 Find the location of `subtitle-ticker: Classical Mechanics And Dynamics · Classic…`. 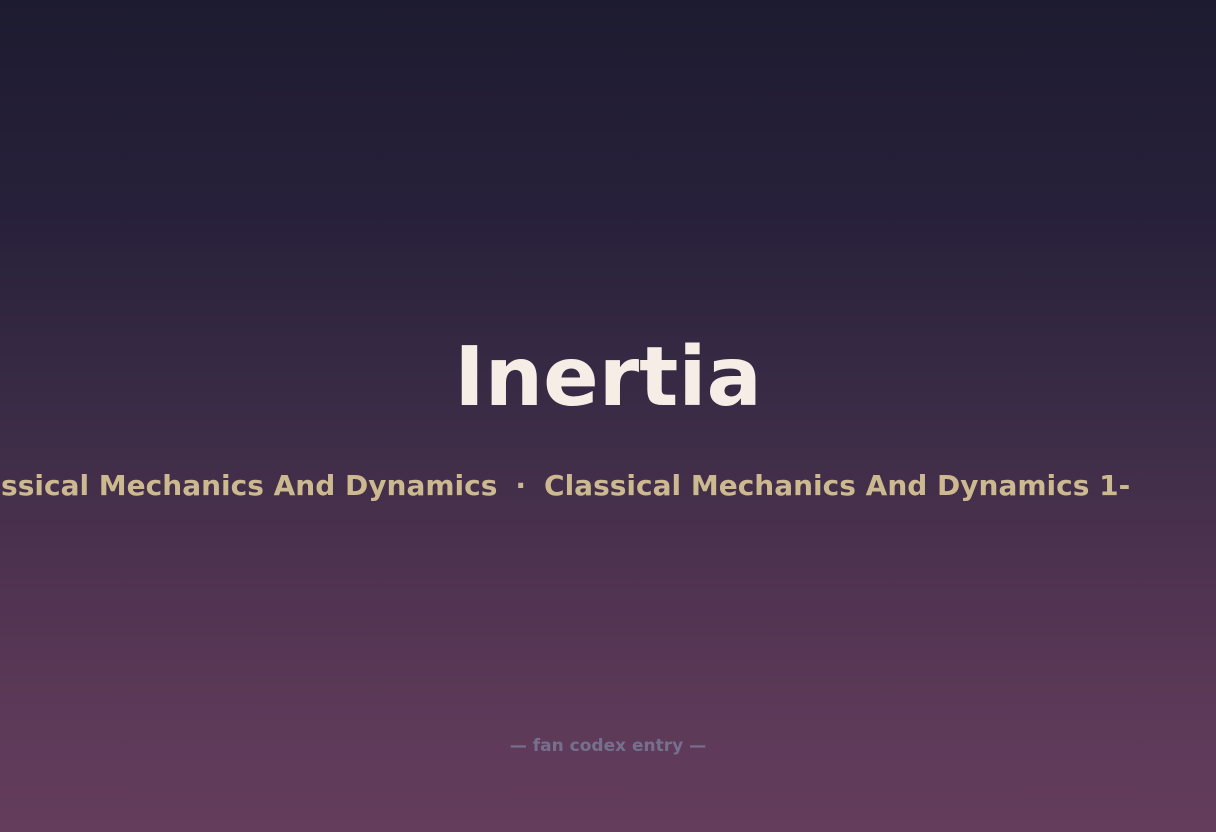

subtitle-ticker: Classical Mechanics And Dynamics · Classic… is located at coordinates (608, 486).